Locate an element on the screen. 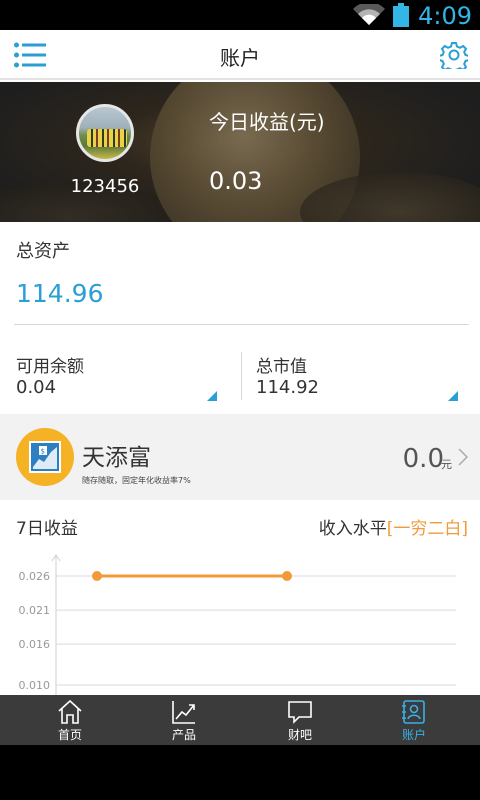 The width and height of the screenshot is (480, 800). chevron-right-icon is located at coordinates (463, 457).